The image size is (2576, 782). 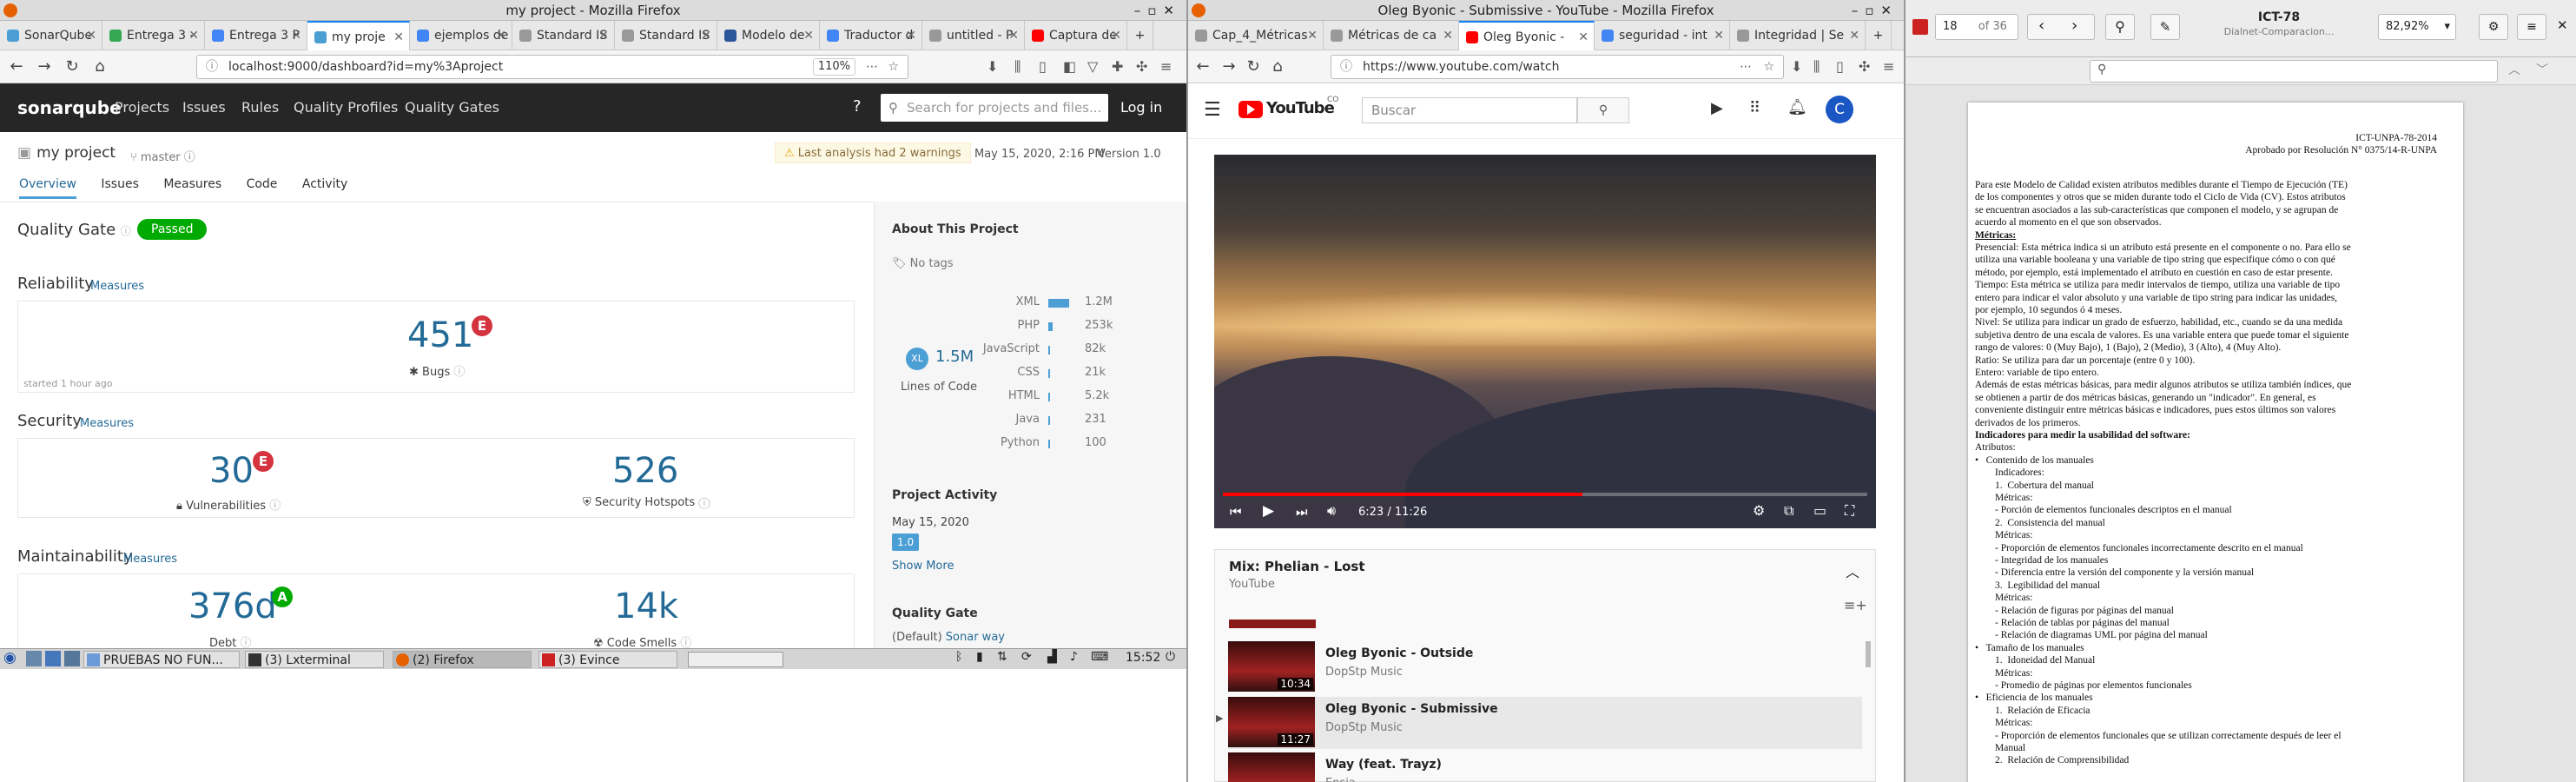 I want to click on start-menu-icon: ◉, so click(x=10, y=658).